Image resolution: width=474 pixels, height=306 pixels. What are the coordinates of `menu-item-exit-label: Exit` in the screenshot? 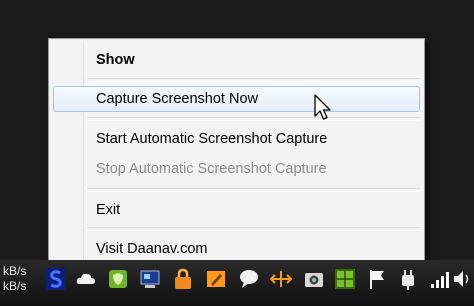 It's located at (108, 210).